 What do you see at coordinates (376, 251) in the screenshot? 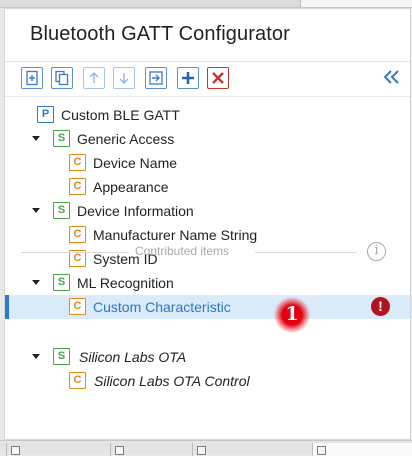
I see `info-icon: i` at bounding box center [376, 251].